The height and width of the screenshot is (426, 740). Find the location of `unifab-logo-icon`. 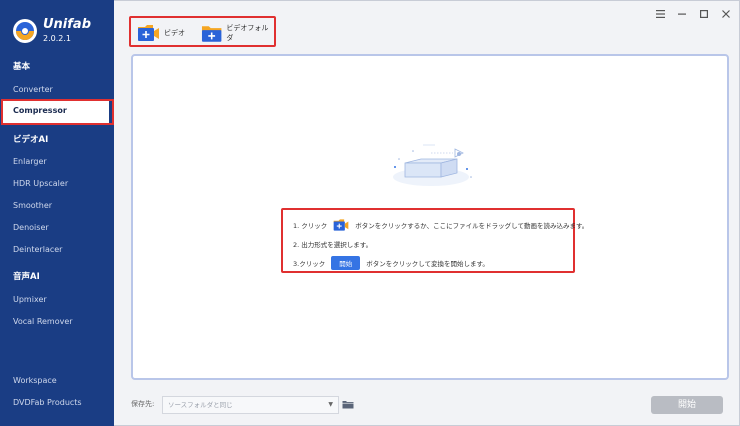

unifab-logo-icon is located at coordinates (25, 31).